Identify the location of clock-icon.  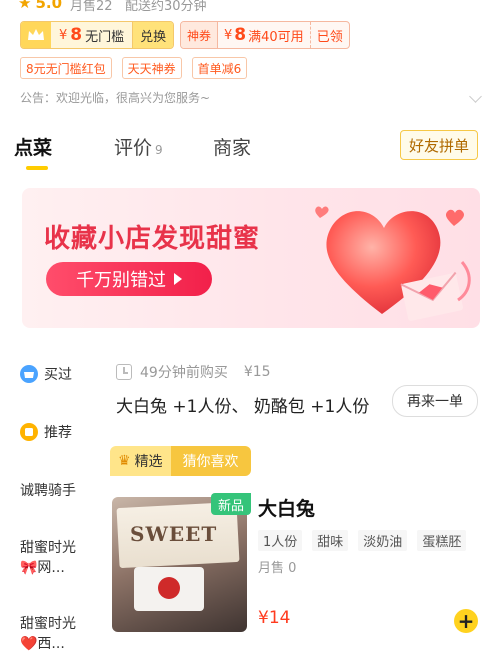
(124, 372).